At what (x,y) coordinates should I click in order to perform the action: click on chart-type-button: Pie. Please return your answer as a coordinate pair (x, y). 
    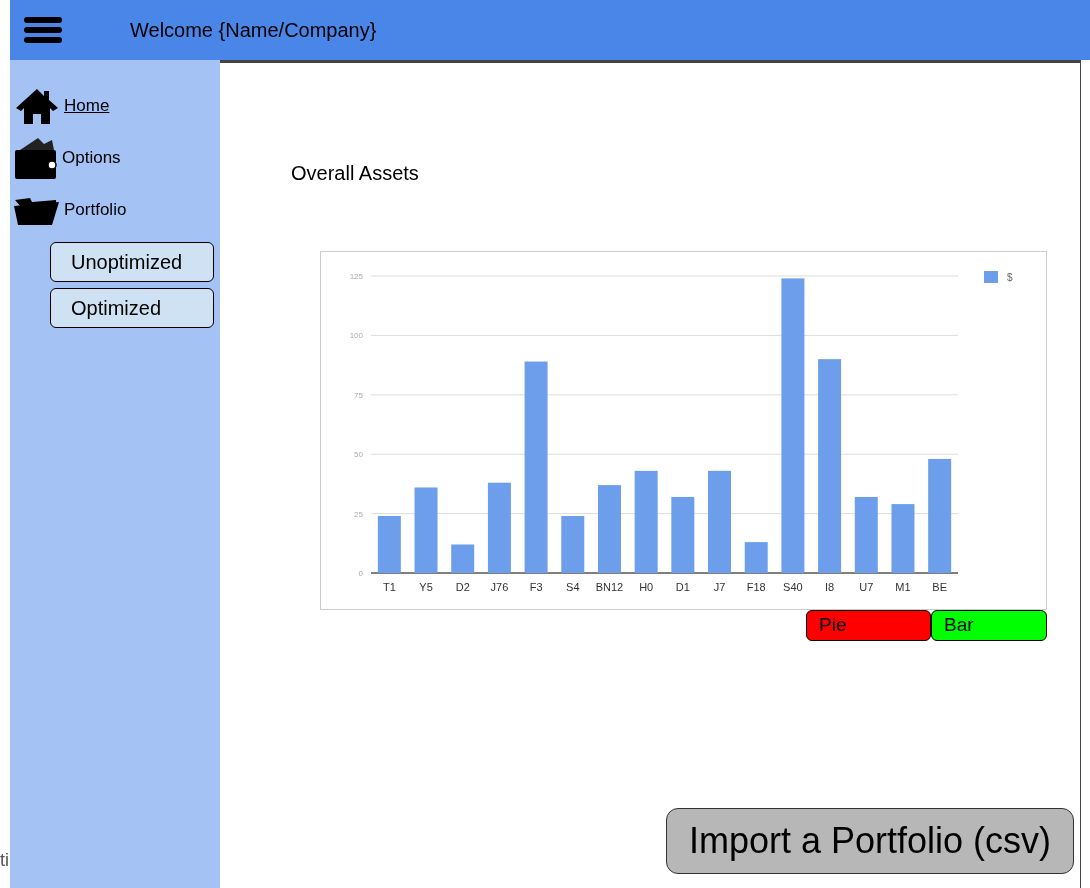
    Looking at the image, I should click on (868, 625).